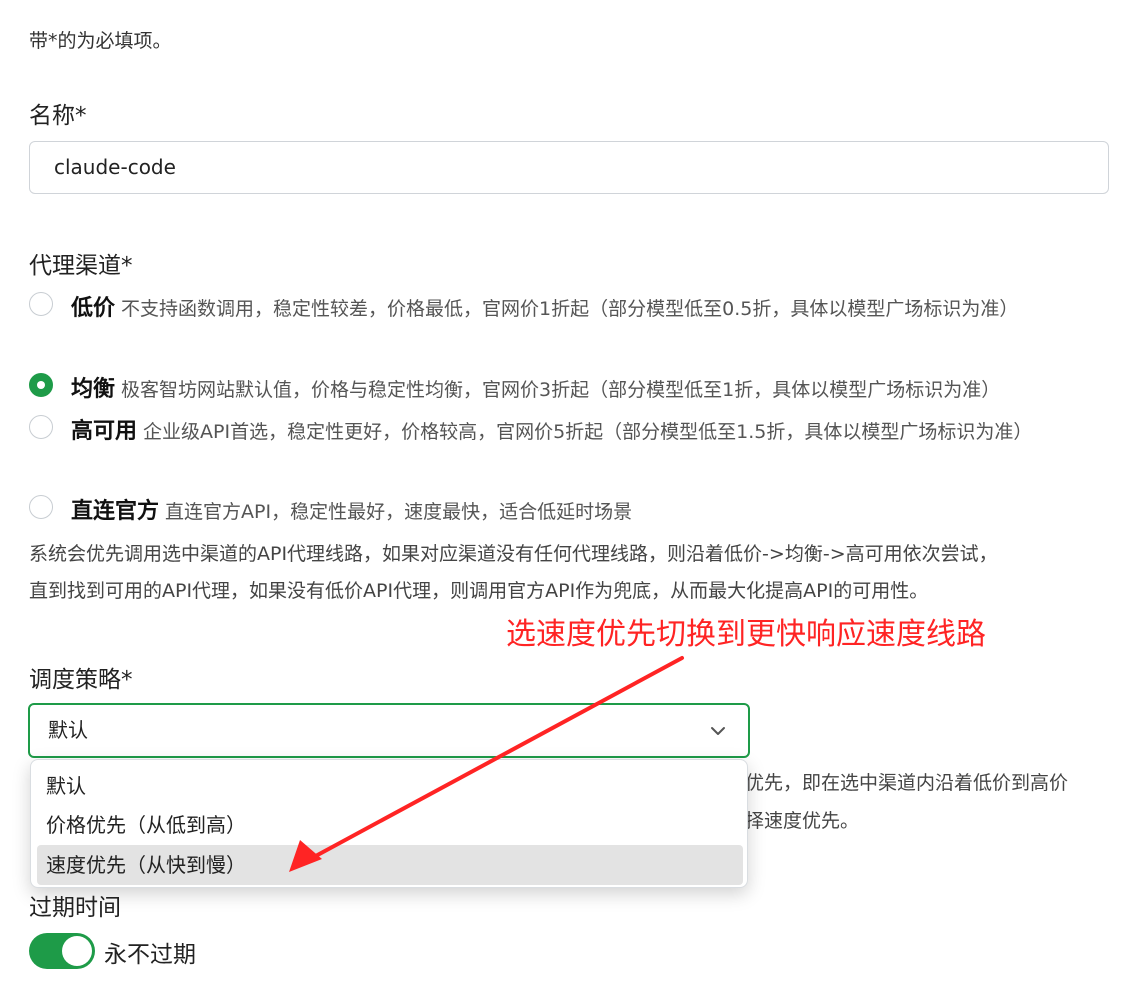 Image resolution: width=1140 pixels, height=991 pixels. What do you see at coordinates (100, 41) in the screenshot?
I see `required-hint: 带*的为必填项。` at bounding box center [100, 41].